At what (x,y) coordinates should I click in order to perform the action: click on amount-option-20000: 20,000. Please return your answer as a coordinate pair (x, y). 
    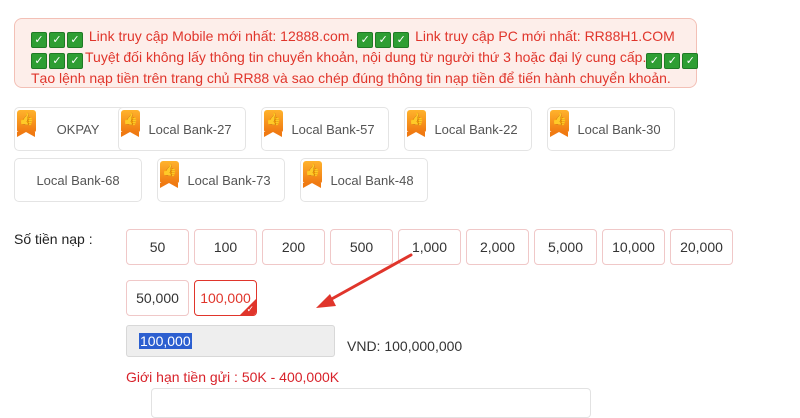
    Looking at the image, I should click on (701, 247).